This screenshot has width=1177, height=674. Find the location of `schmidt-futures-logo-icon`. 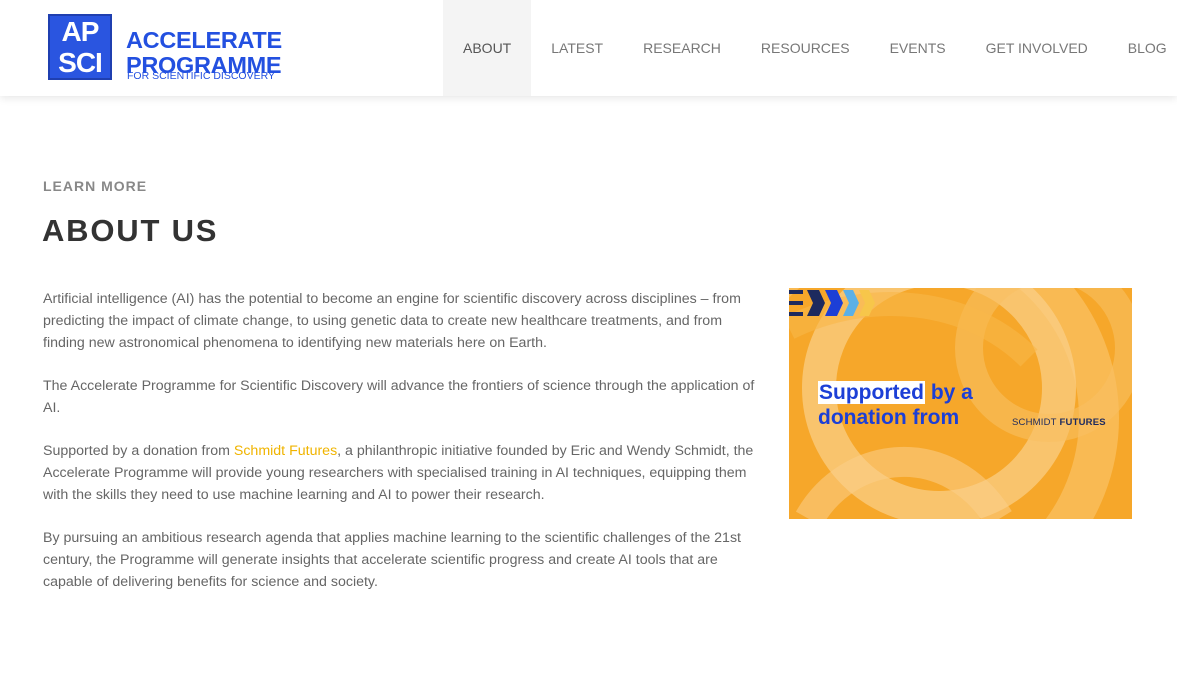

schmidt-futures-logo-icon is located at coordinates (832, 303).